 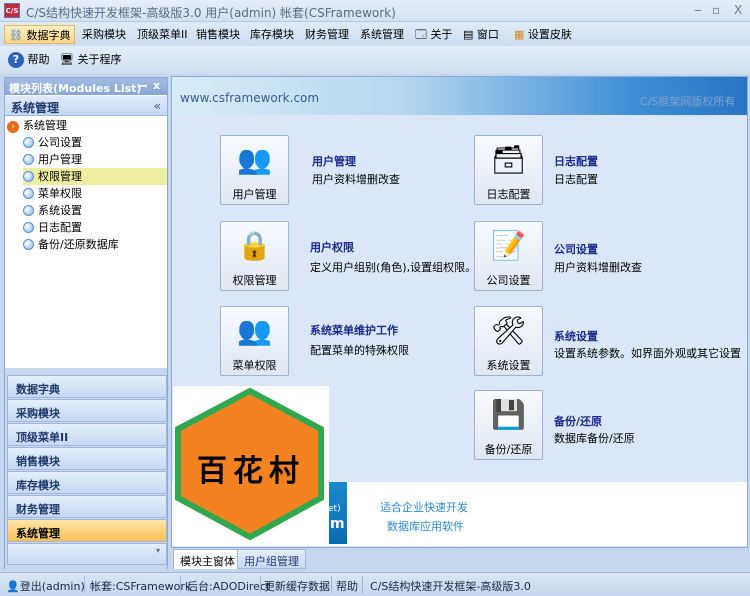 I want to click on notepad-icon: 📝, so click(x=508, y=245).